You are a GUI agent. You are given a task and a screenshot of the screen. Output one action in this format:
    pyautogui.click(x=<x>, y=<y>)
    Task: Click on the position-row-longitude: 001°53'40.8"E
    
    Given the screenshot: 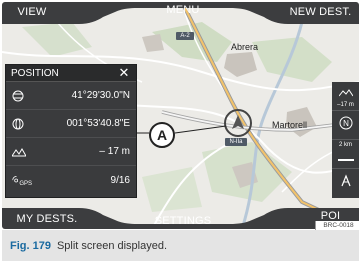 What is the action you would take?
    pyautogui.click(x=71, y=124)
    